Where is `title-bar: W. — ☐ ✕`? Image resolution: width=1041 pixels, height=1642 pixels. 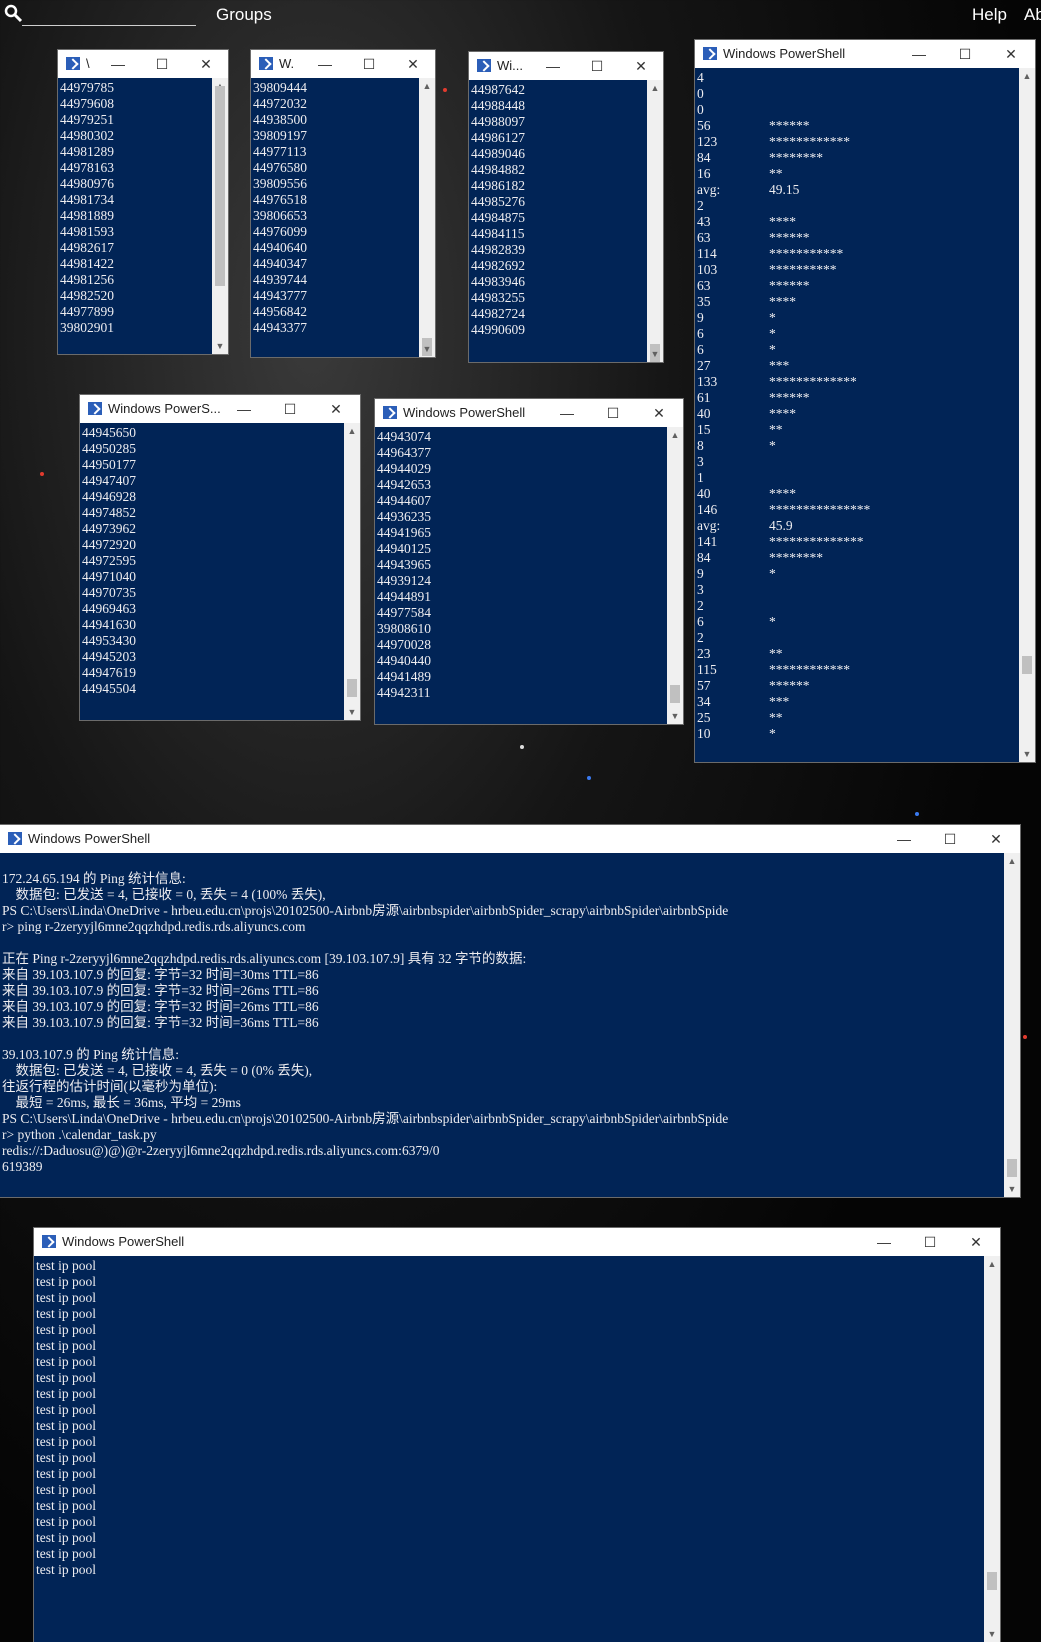 title-bar: W. — ☐ ✕ is located at coordinates (343, 64).